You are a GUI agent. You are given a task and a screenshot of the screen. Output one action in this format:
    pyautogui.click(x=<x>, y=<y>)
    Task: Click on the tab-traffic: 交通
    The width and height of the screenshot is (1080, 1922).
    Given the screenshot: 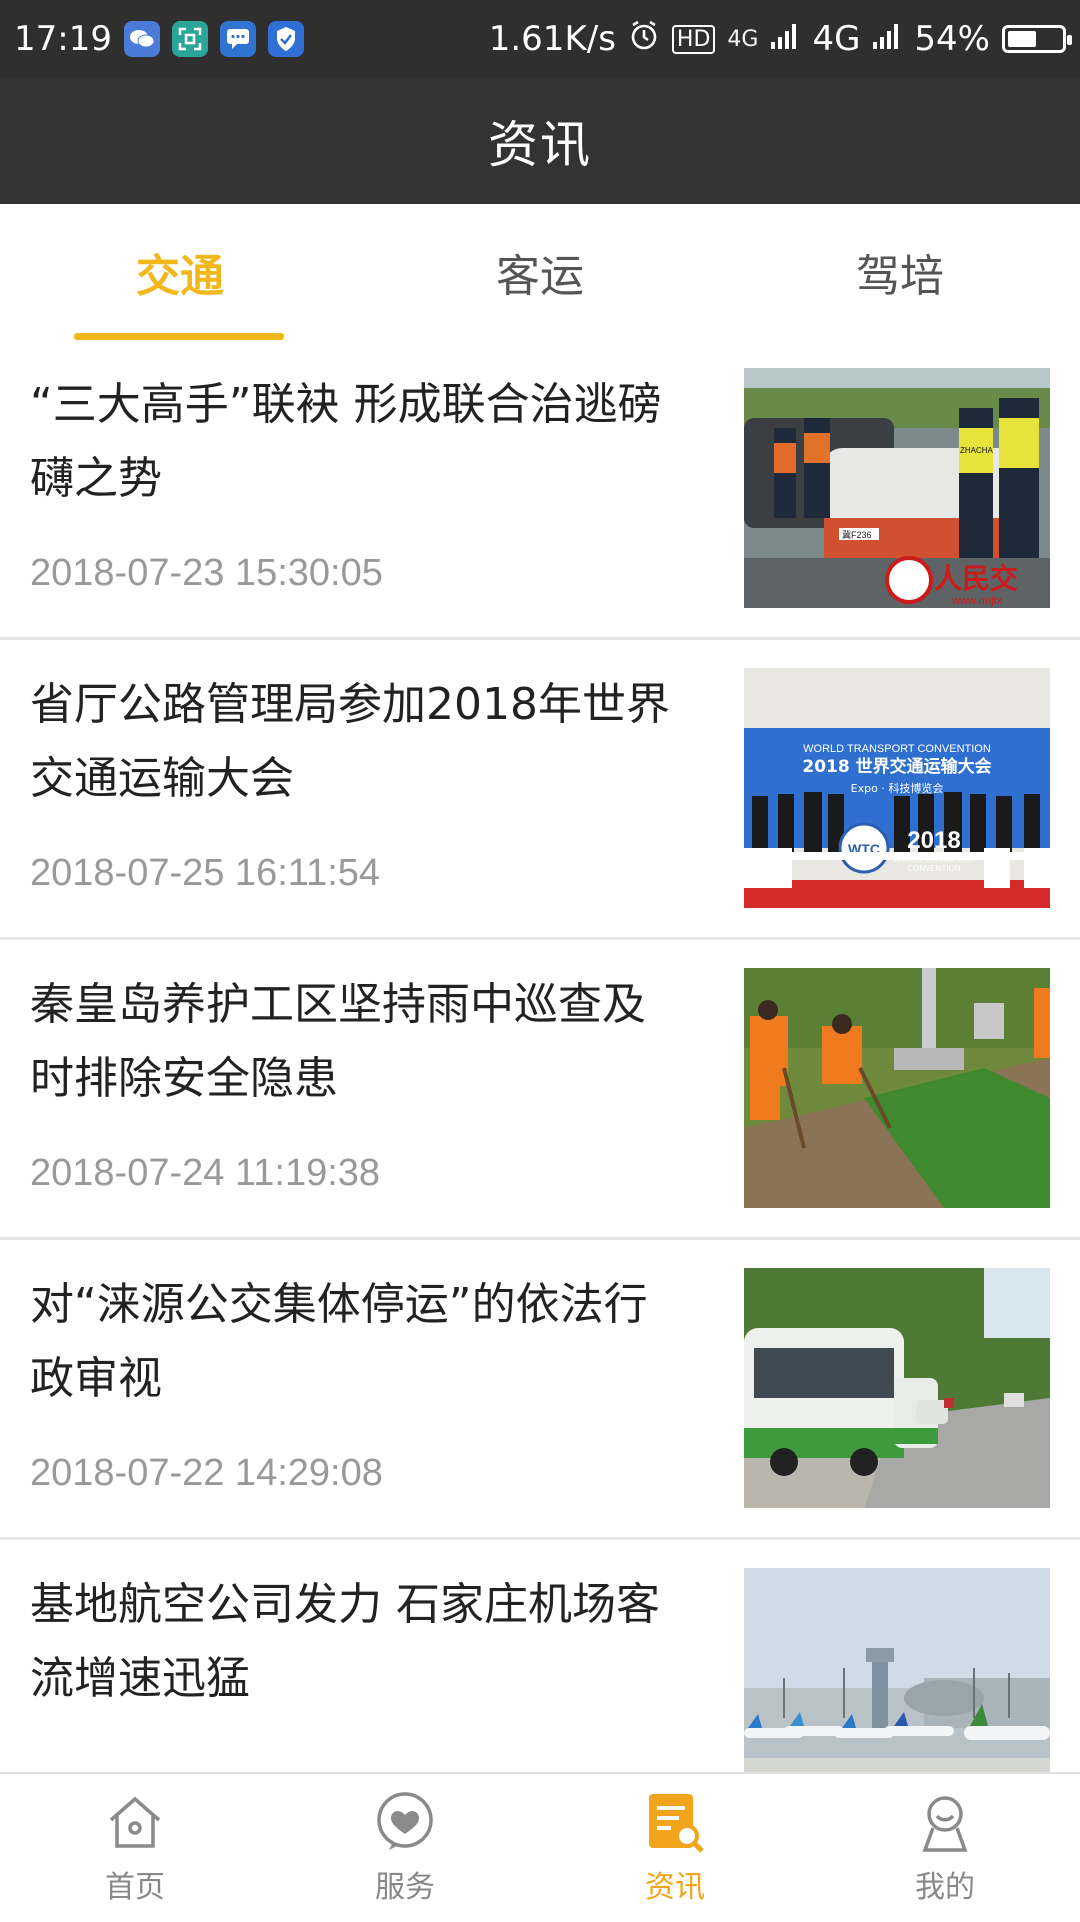 What is the action you would take?
    pyautogui.click(x=180, y=272)
    